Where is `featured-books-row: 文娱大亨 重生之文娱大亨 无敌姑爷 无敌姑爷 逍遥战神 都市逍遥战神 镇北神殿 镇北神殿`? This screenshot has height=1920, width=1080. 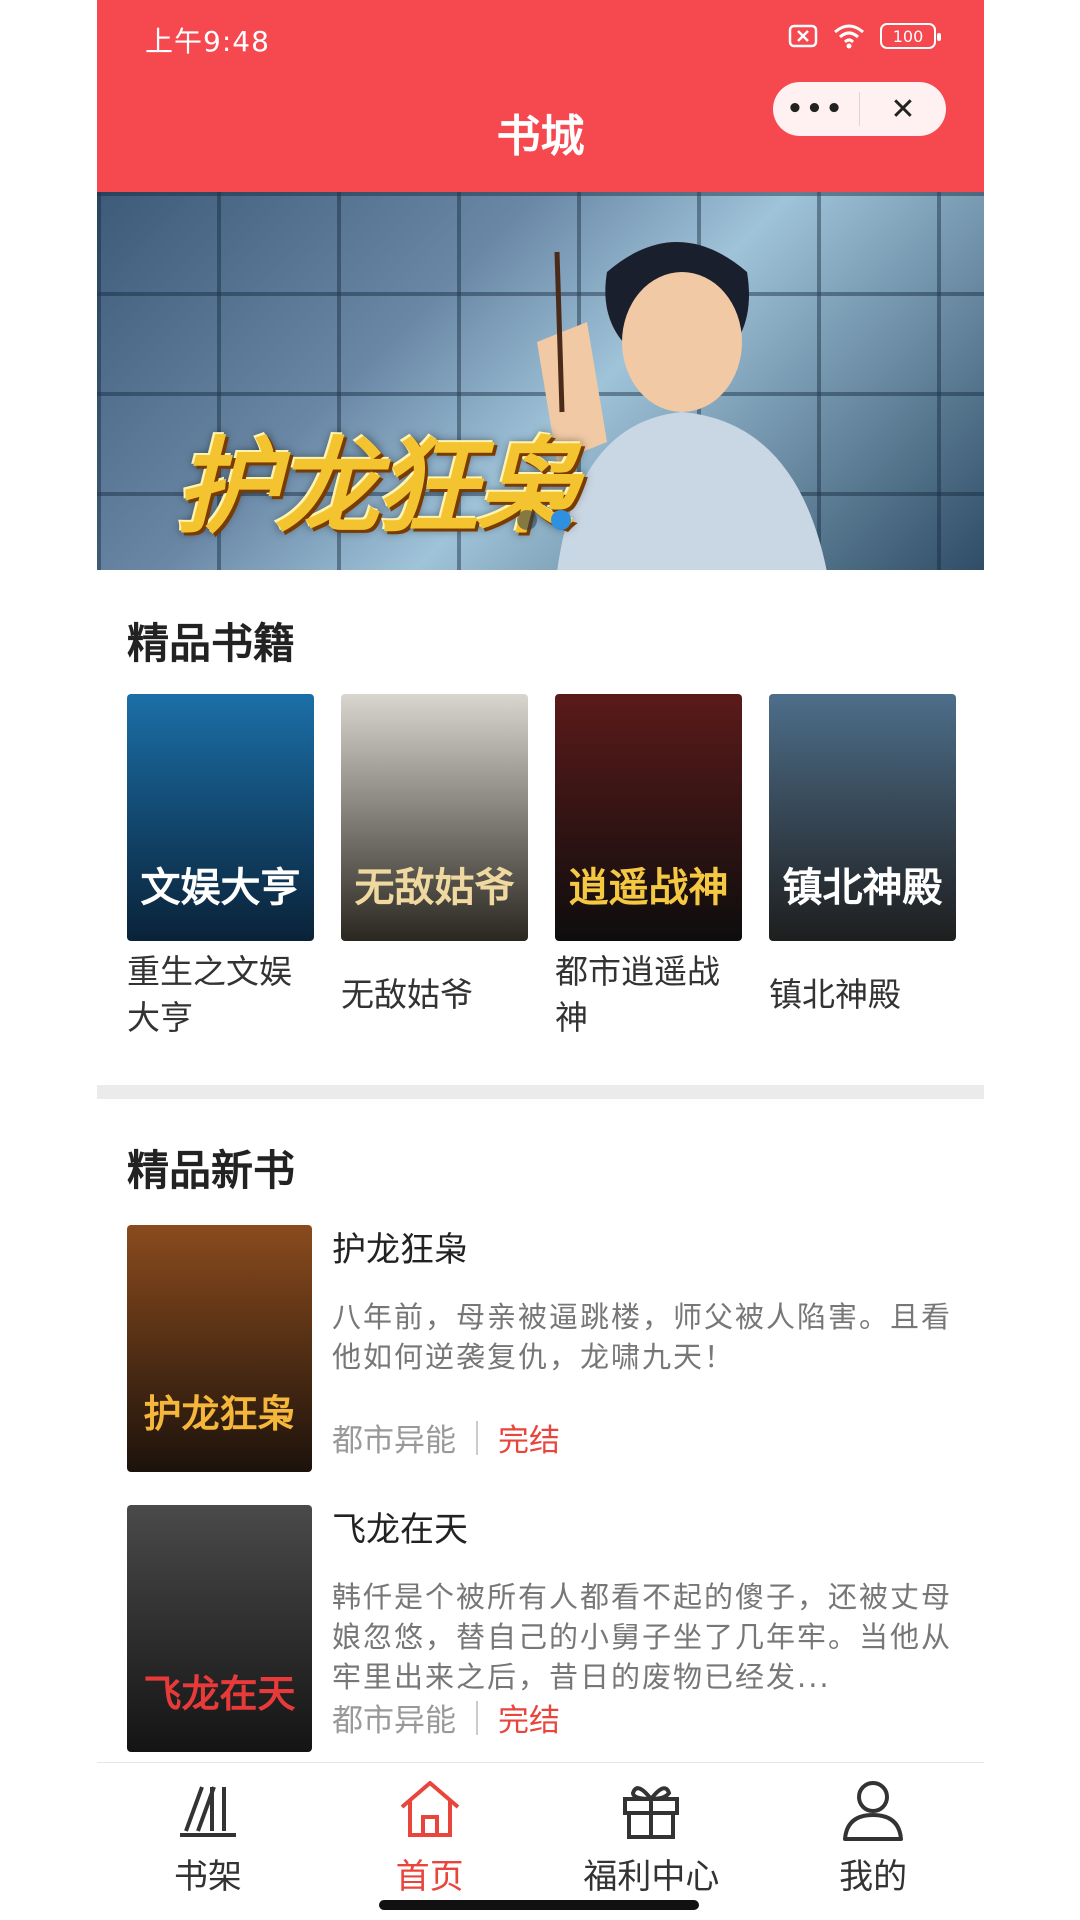 featured-books-row: 文娱大亨 重生之文娱大亨 无敌姑爷 无敌姑爷 逍遥战神 都市逍遥战神 镇北神殿 镇北神殿 is located at coordinates (542, 867).